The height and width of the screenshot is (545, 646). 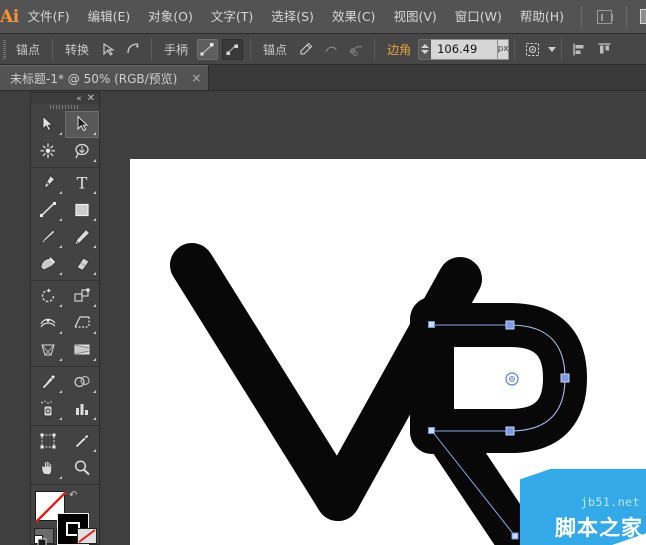 I want to click on svg-text: T, so click(x=82, y=183).